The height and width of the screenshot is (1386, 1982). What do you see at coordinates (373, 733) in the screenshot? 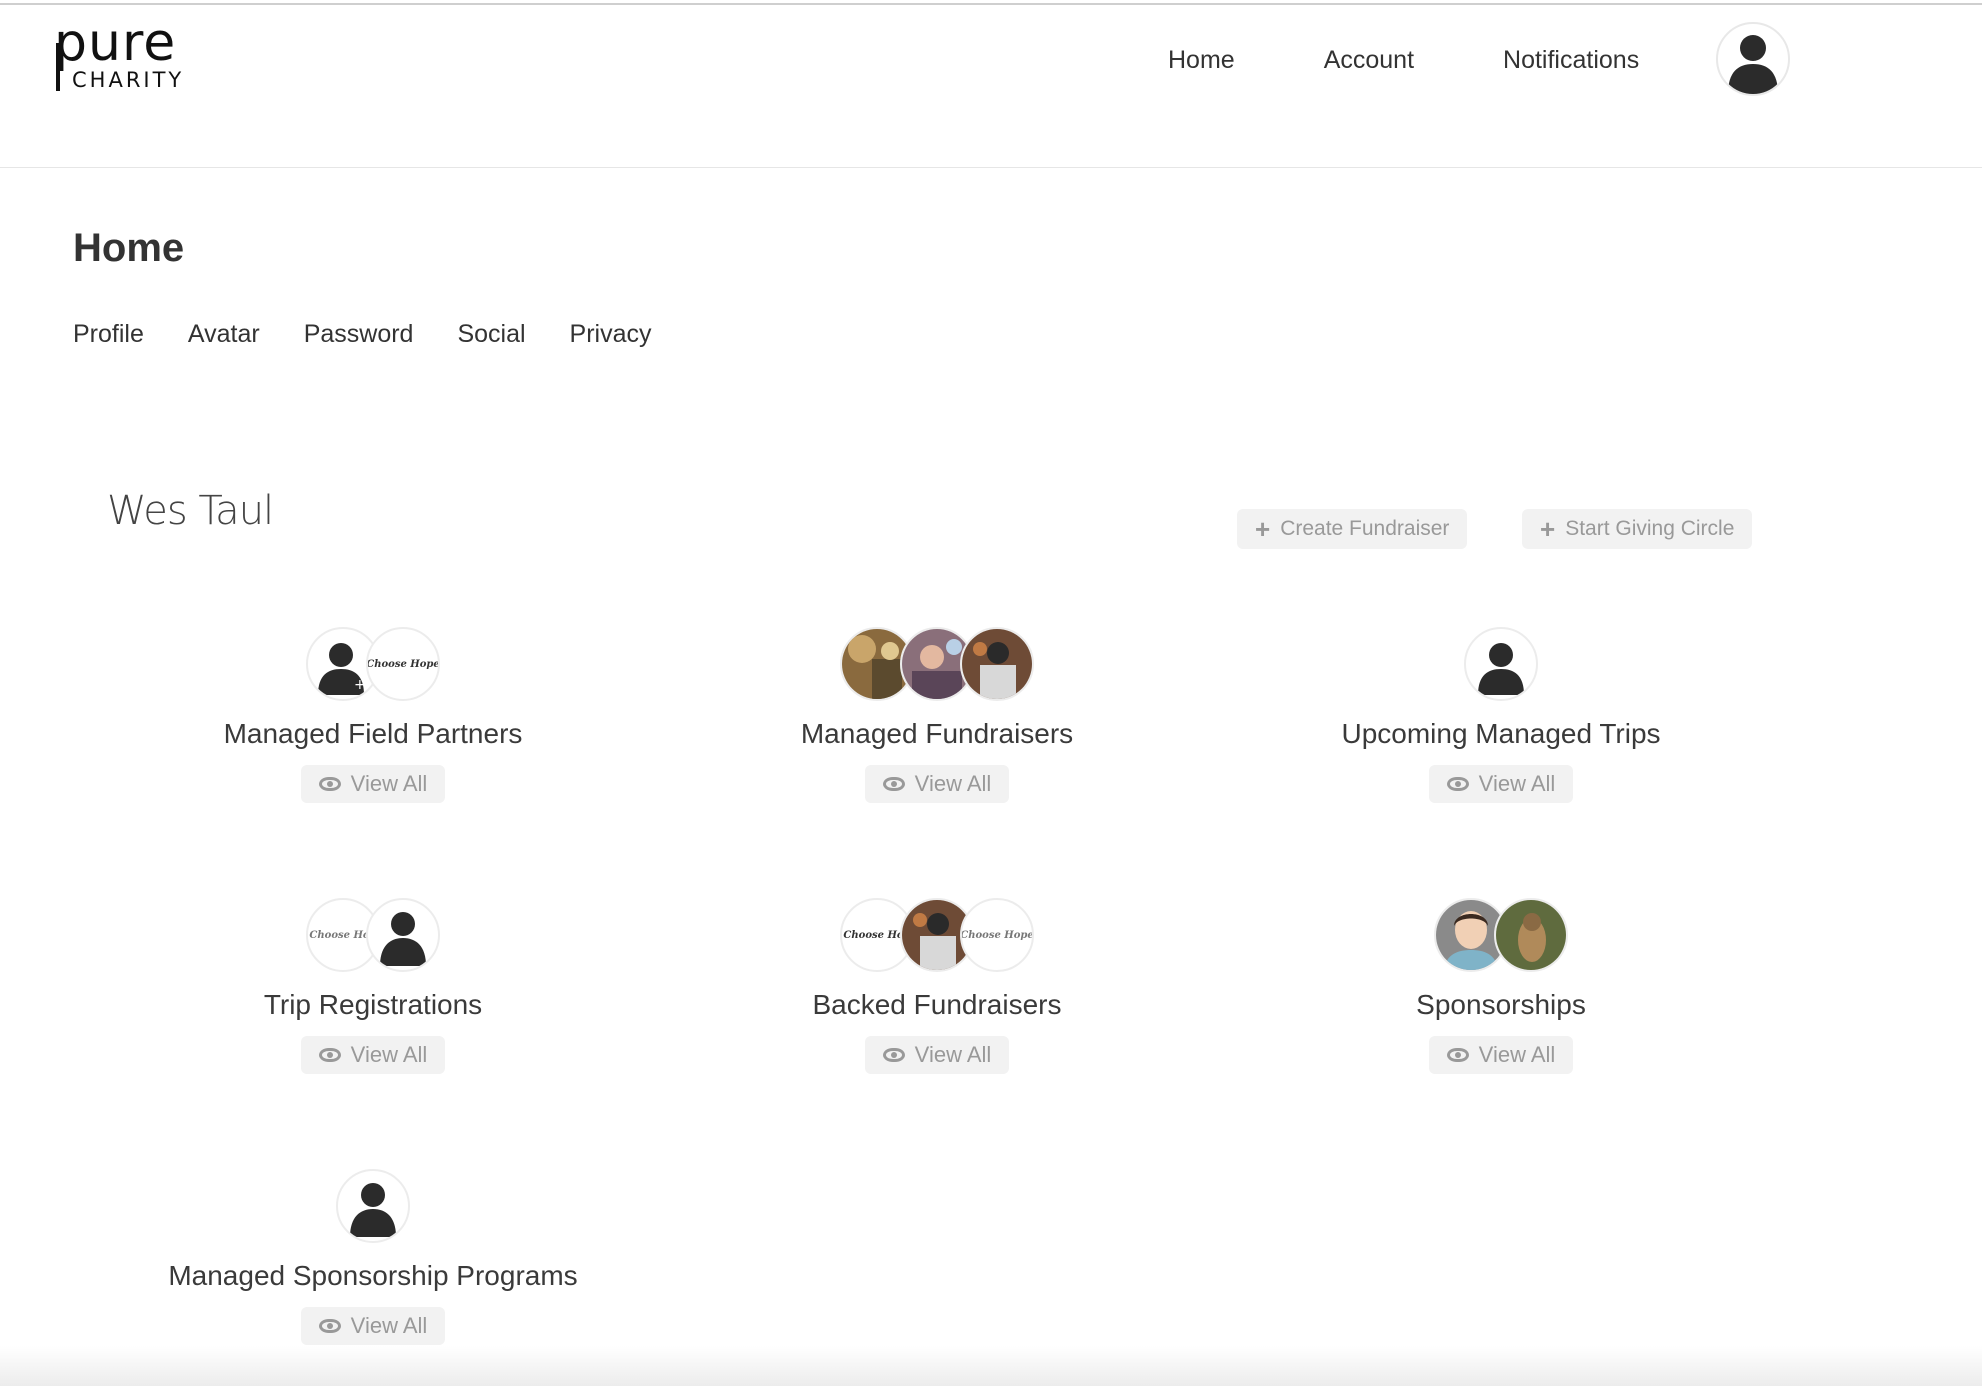
I see `tile-title: Managed Field Partners` at bounding box center [373, 733].